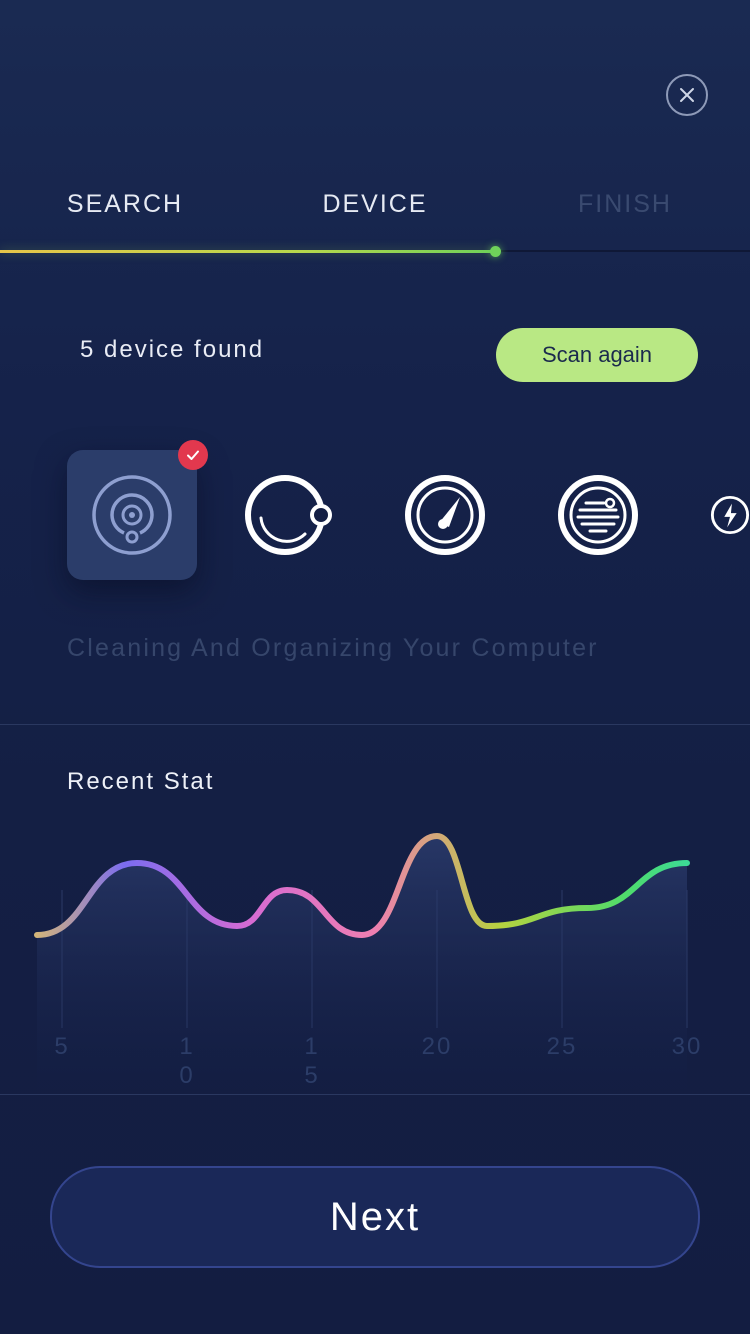  I want to click on robot-vacuum-icon, so click(132, 515).